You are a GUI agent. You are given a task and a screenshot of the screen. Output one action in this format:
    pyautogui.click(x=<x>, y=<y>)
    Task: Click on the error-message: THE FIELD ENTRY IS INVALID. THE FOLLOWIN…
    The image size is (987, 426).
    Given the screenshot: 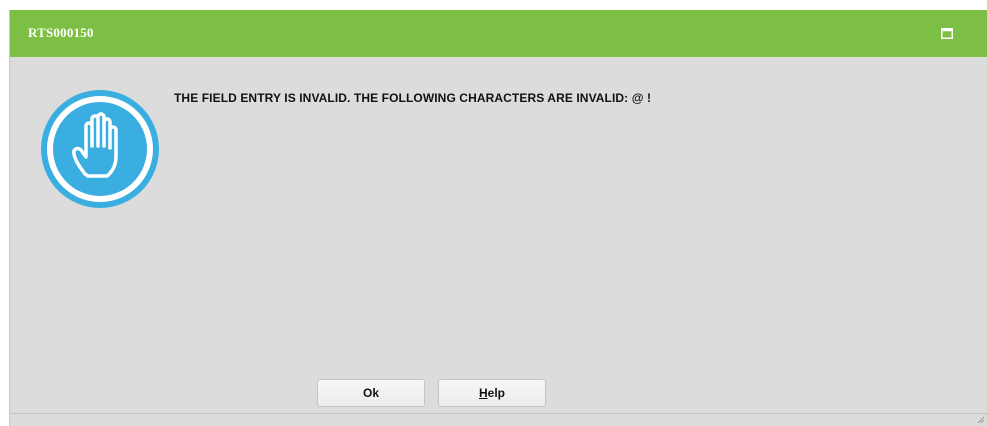 What is the action you would take?
    pyautogui.click(x=413, y=98)
    